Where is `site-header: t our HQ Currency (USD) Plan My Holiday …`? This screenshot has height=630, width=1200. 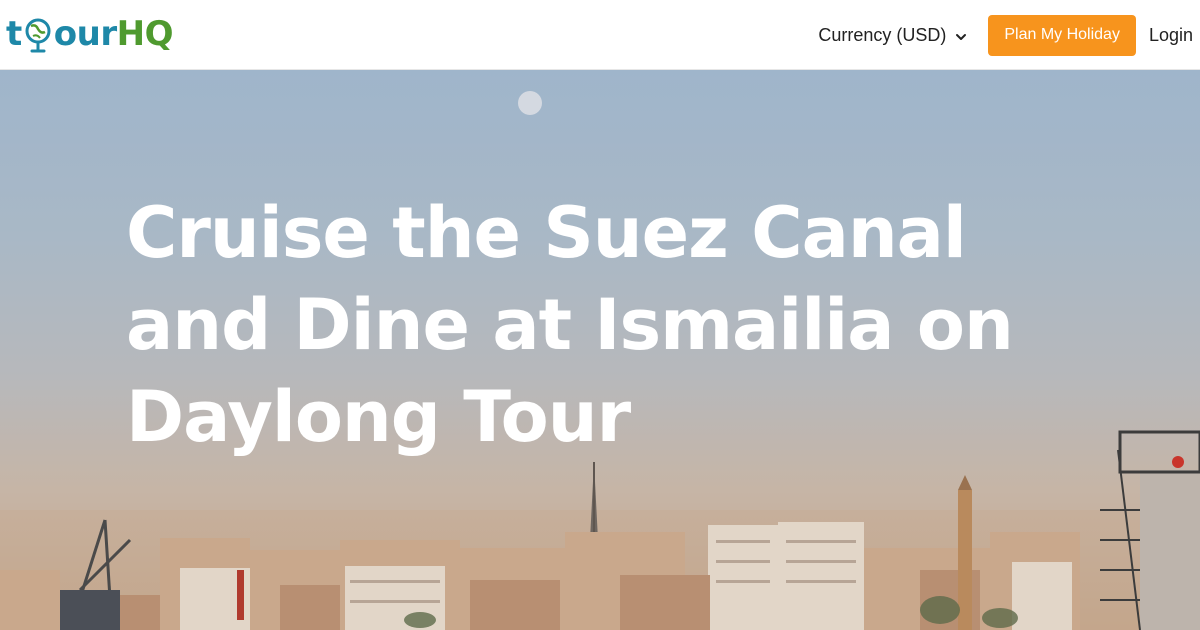 site-header: t our HQ Currency (USD) Plan My Holiday … is located at coordinates (600, 35).